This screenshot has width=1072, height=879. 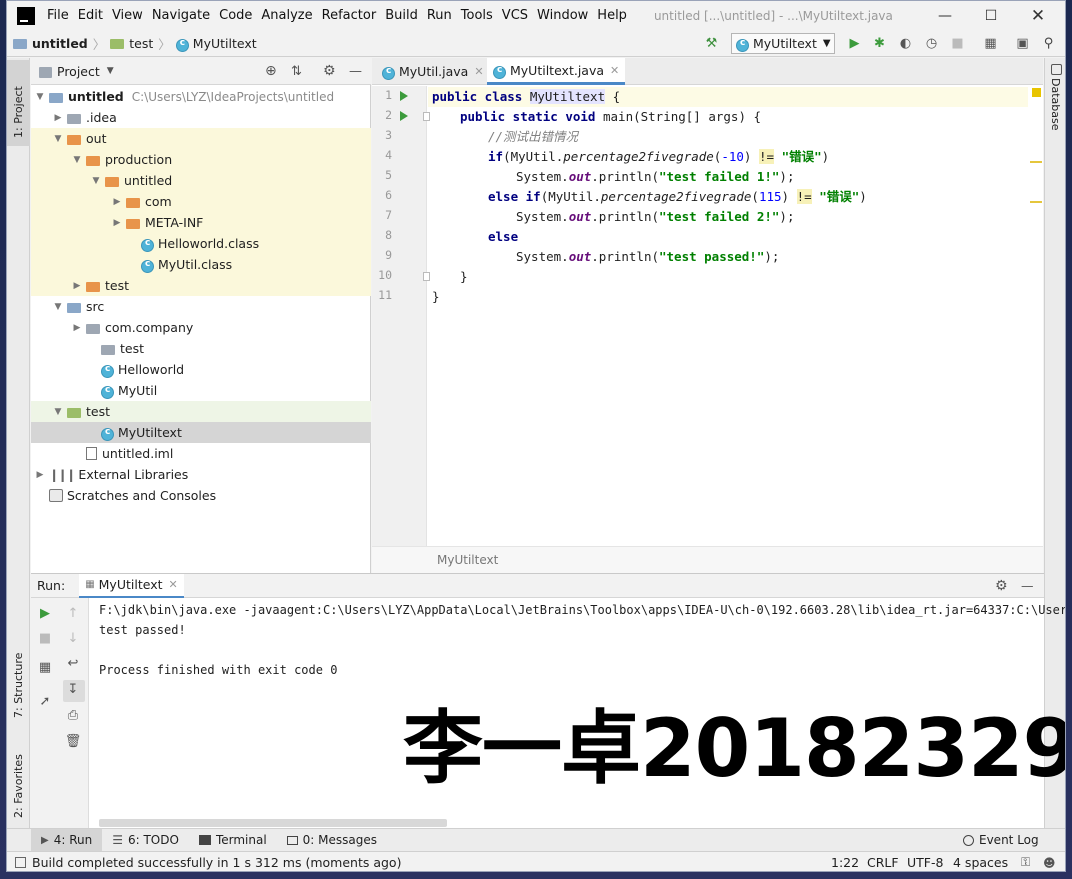 What do you see at coordinates (931, 43) in the screenshot?
I see `profile-icon: ◷` at bounding box center [931, 43].